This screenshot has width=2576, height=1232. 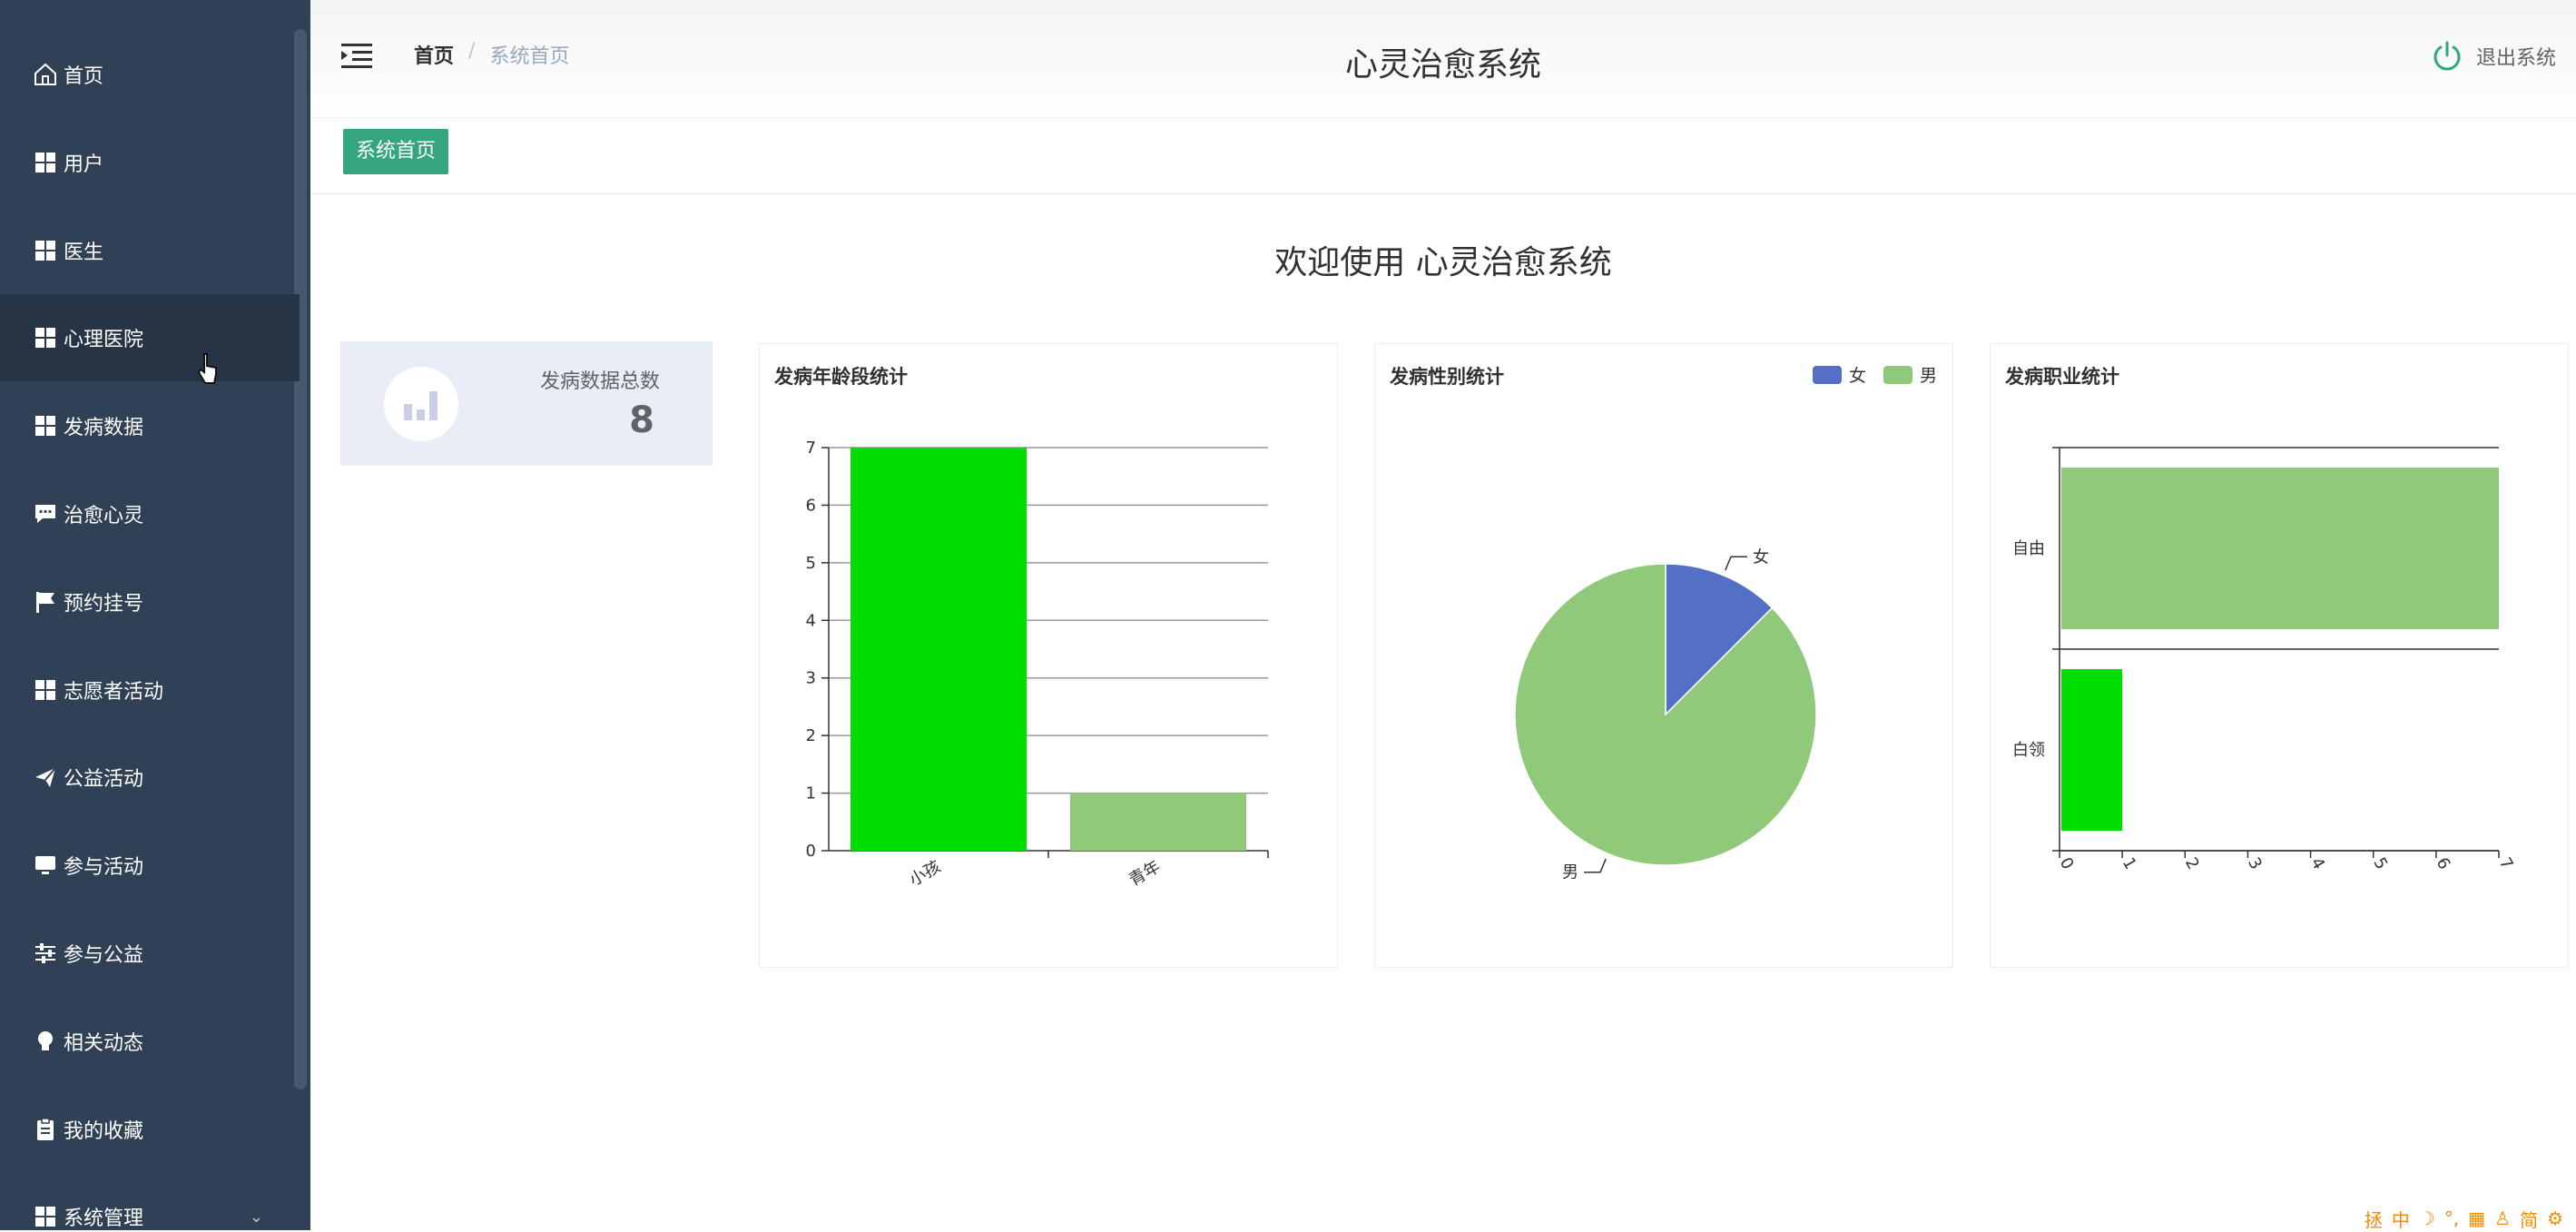 I want to click on sidebar-item-label: 医生, so click(x=83, y=250).